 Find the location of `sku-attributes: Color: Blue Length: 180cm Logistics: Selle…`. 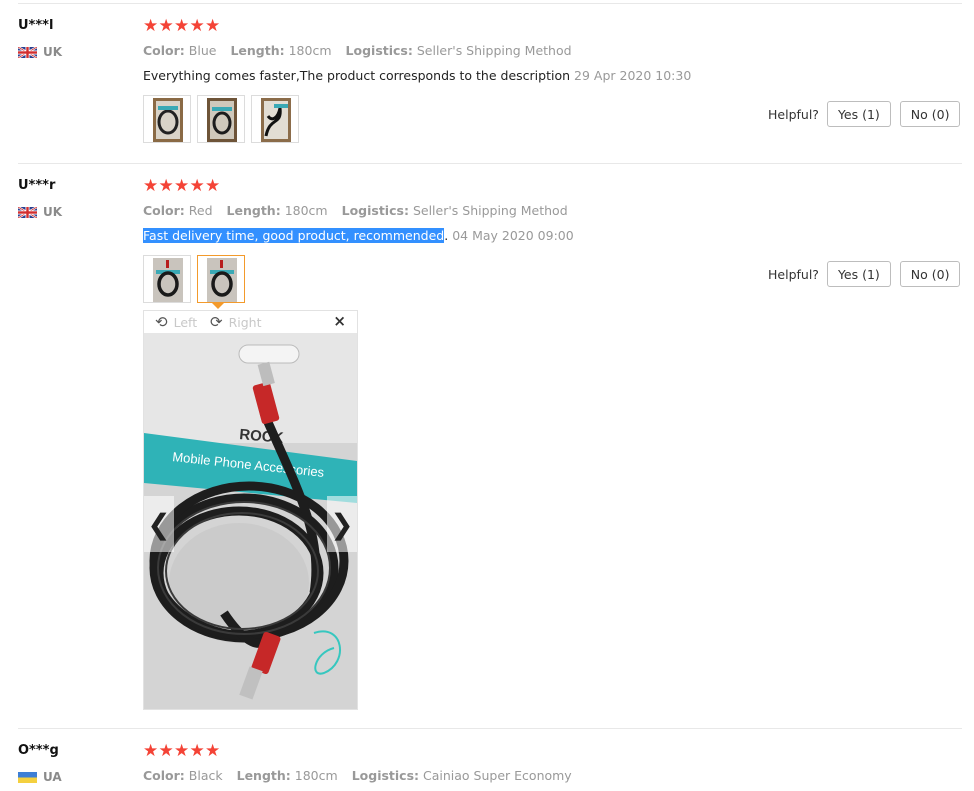

sku-attributes: Color: Blue Length: 180cm Logistics: Selle… is located at coordinates (357, 50).